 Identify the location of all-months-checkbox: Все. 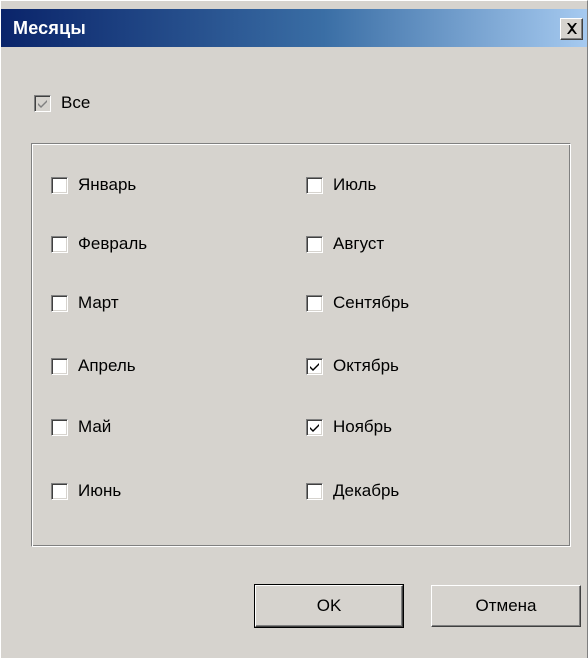
(62, 103).